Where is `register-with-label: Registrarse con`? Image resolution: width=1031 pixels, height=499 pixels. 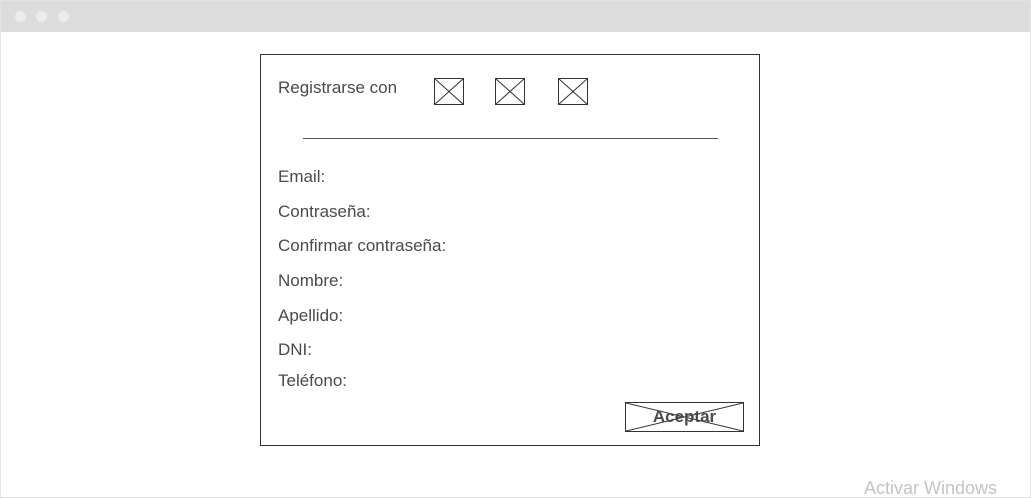 register-with-label: Registrarse con is located at coordinates (338, 87).